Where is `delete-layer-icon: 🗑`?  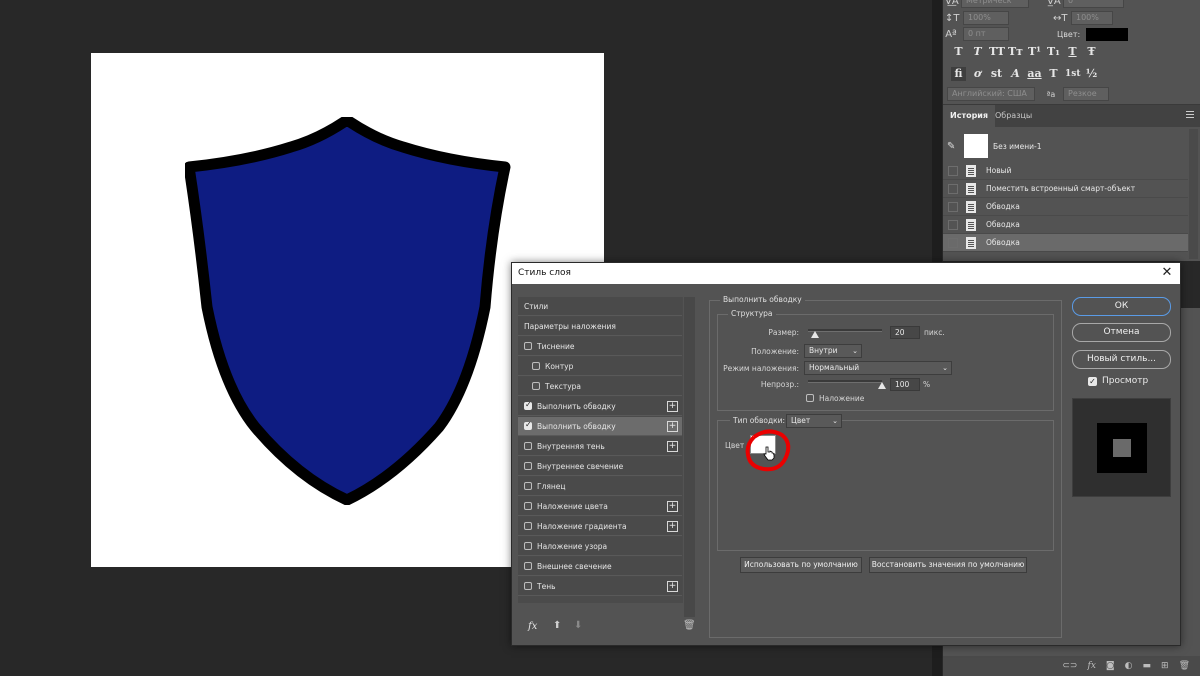 delete-layer-icon: 🗑 is located at coordinates (1184, 666).